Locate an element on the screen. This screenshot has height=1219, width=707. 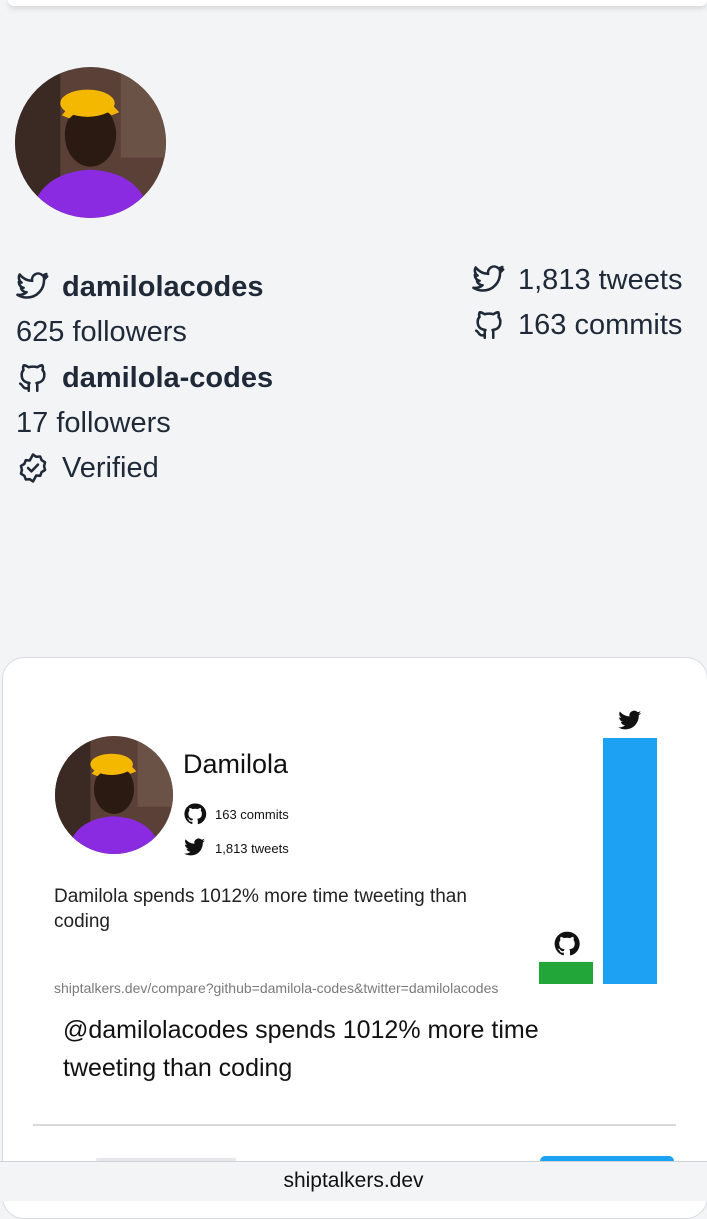
card-name: Damilola is located at coordinates (236, 764).